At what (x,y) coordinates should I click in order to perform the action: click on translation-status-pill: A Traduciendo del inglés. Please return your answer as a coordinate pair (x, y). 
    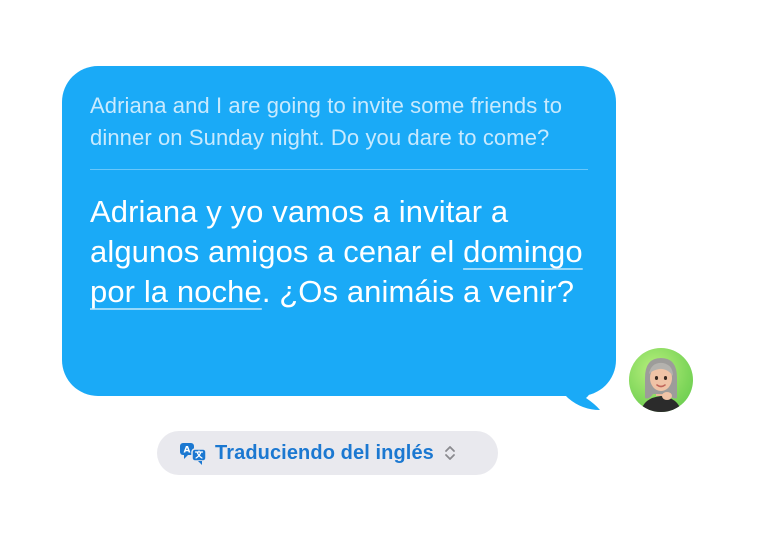
    Looking at the image, I should click on (327, 453).